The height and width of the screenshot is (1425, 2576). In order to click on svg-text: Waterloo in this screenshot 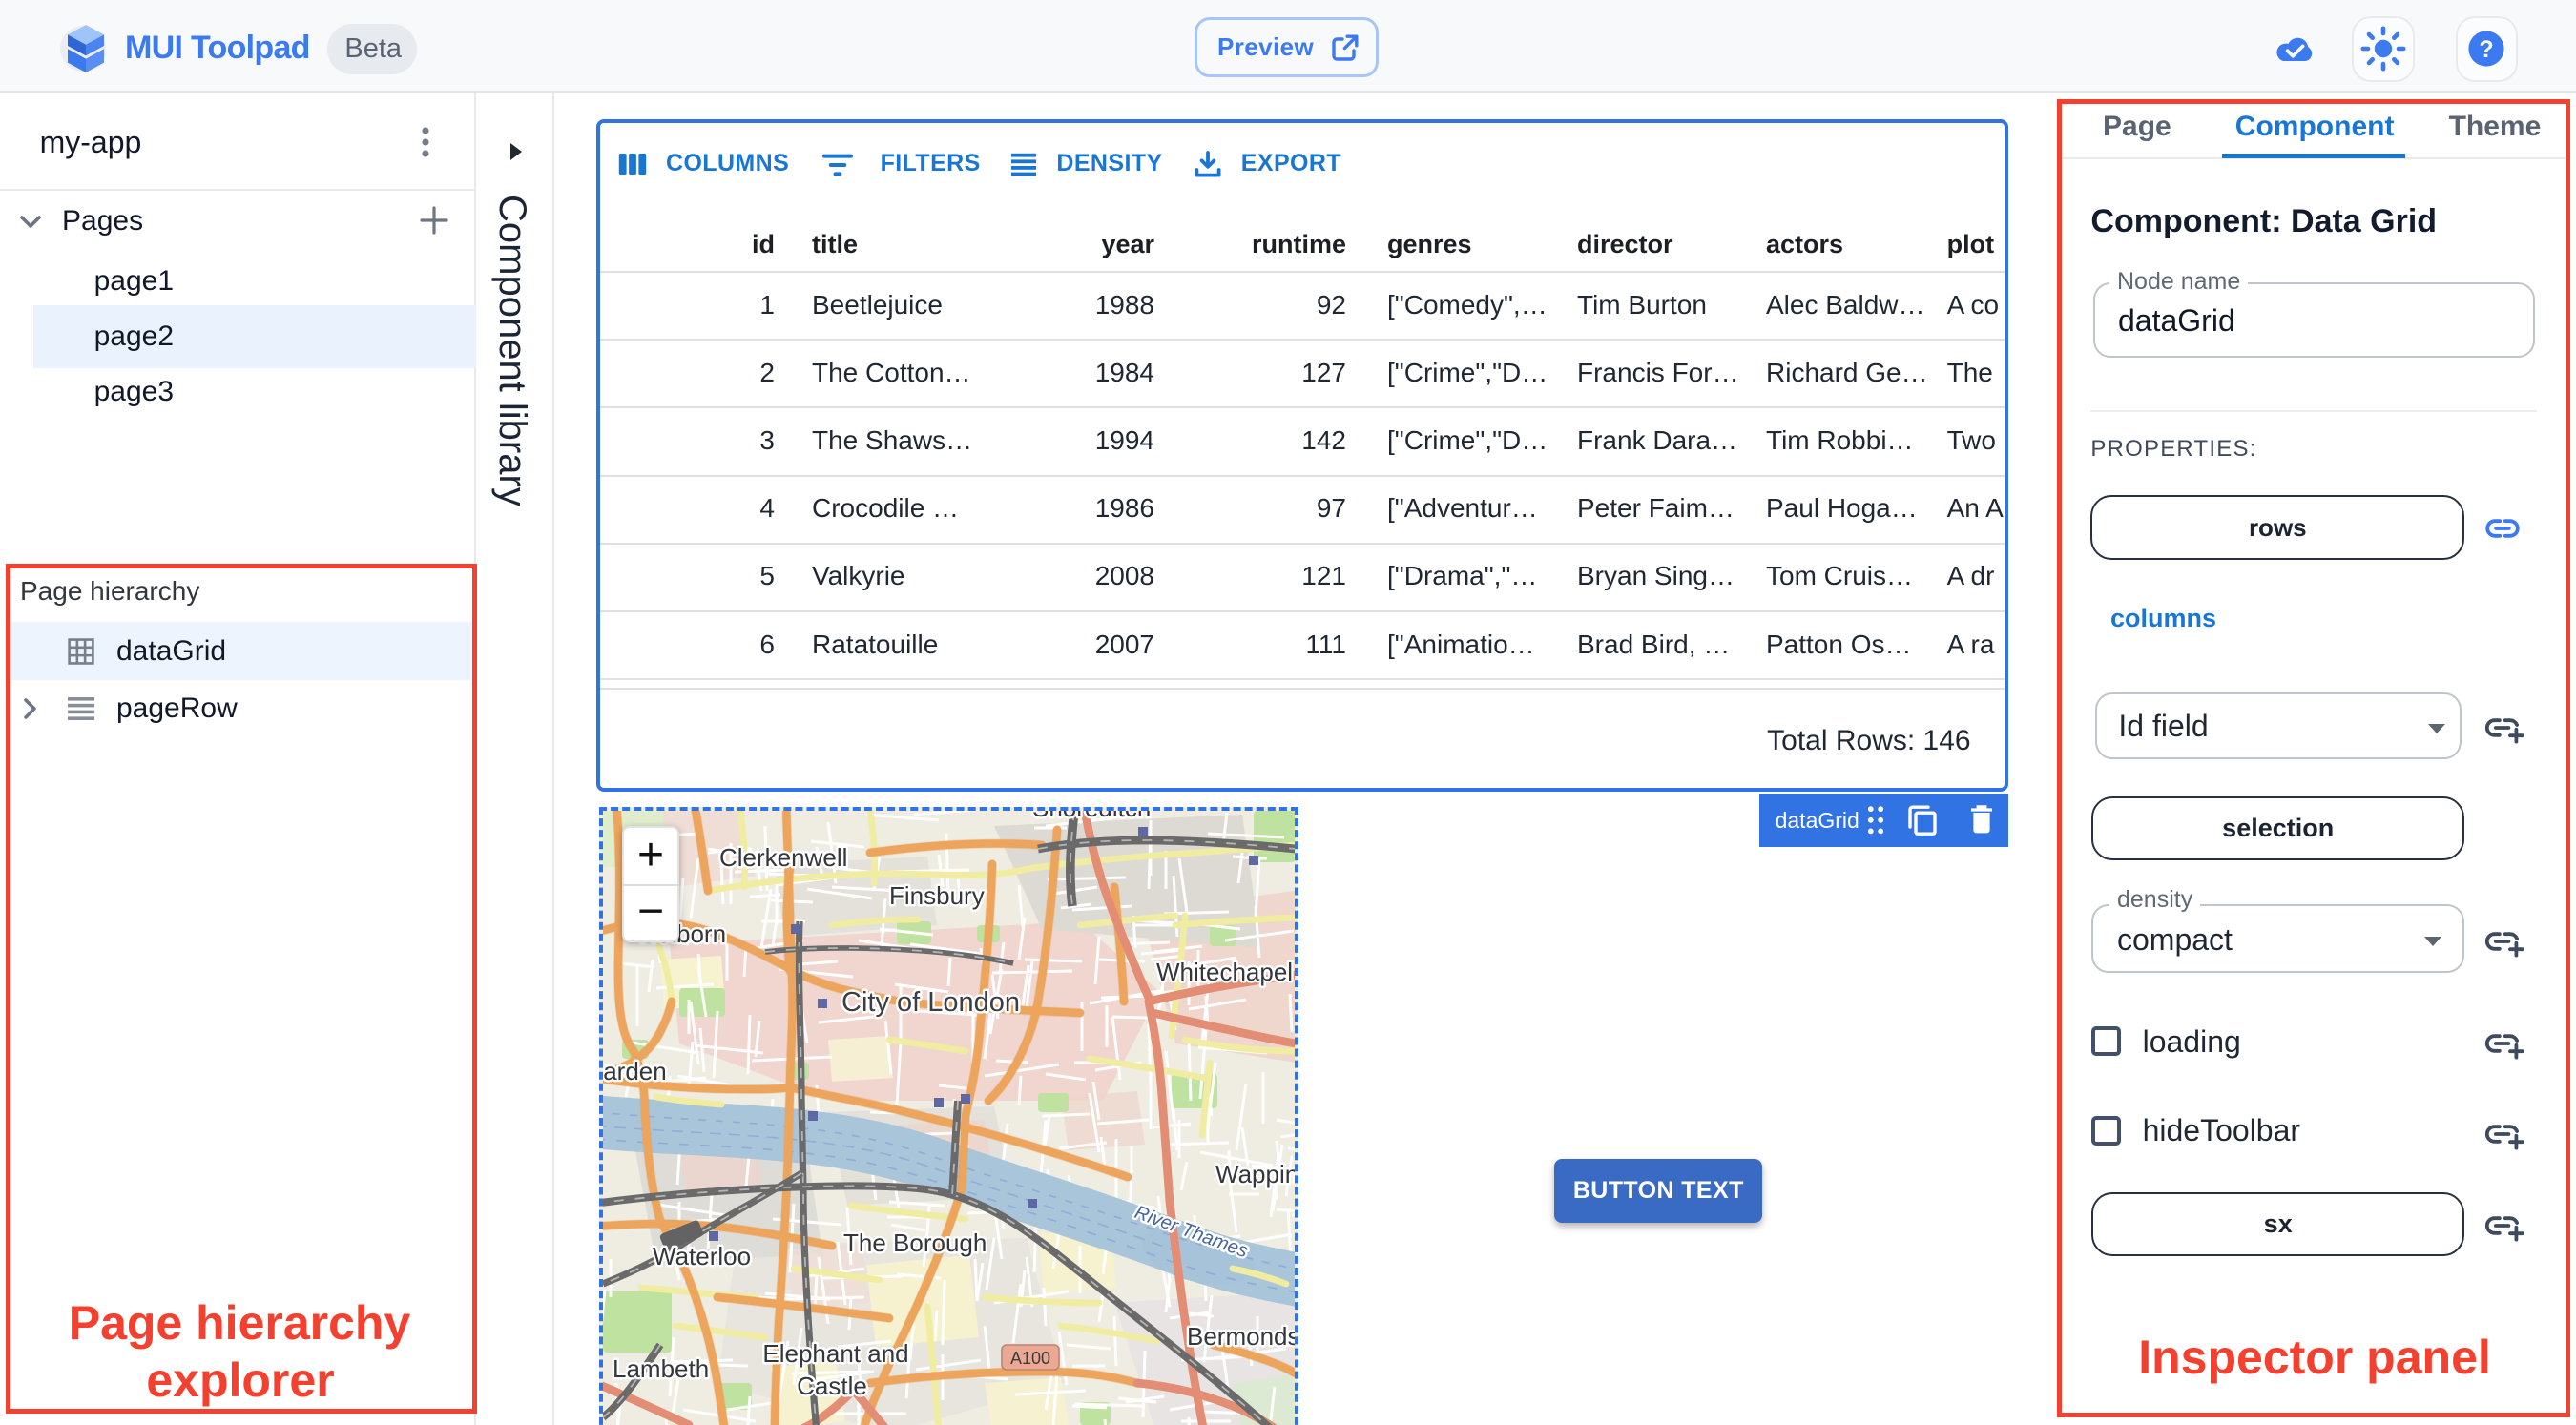, I will do `click(702, 1256)`.